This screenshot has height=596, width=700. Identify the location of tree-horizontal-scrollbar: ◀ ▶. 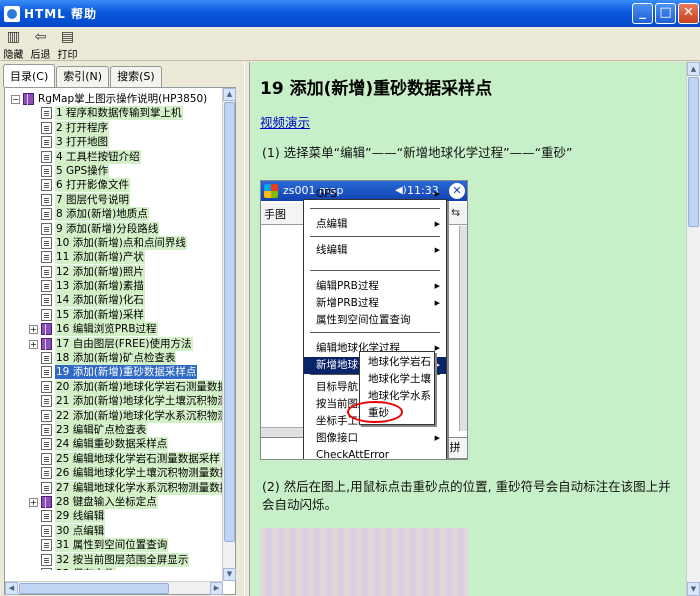
(114, 588).